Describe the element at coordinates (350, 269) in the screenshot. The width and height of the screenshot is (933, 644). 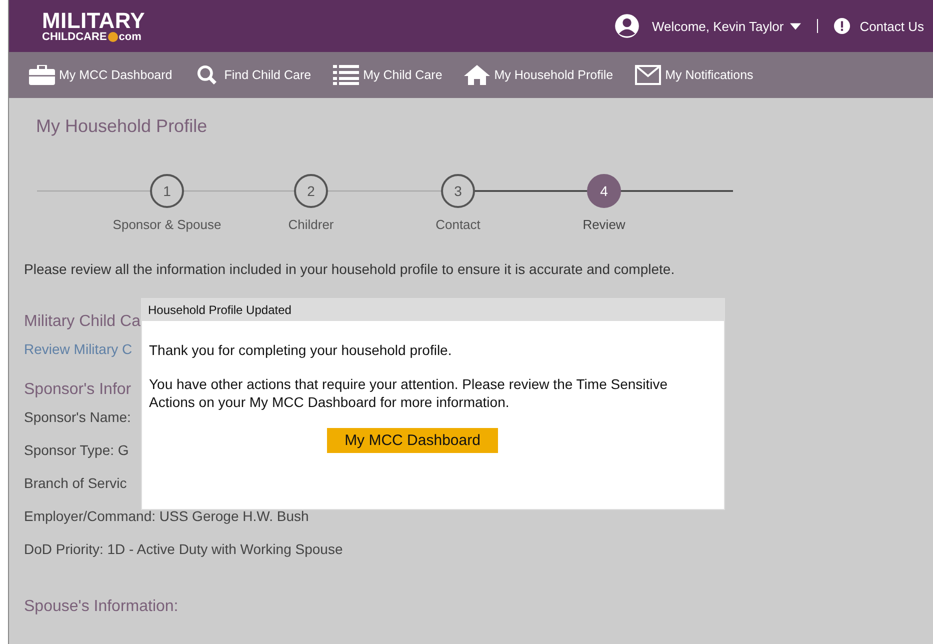
I see `intro-text: Please review all the information included in your household profile to ensure it is accurate and complete.` at that location.